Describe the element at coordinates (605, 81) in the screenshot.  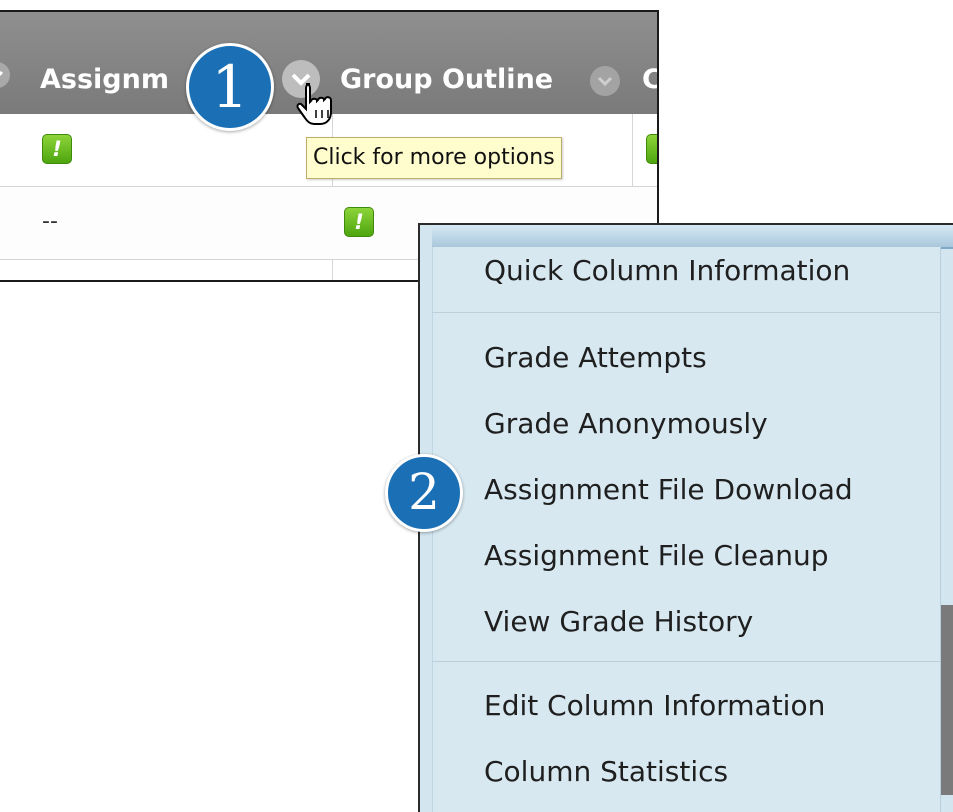
I see `column-options-icon-group` at that location.